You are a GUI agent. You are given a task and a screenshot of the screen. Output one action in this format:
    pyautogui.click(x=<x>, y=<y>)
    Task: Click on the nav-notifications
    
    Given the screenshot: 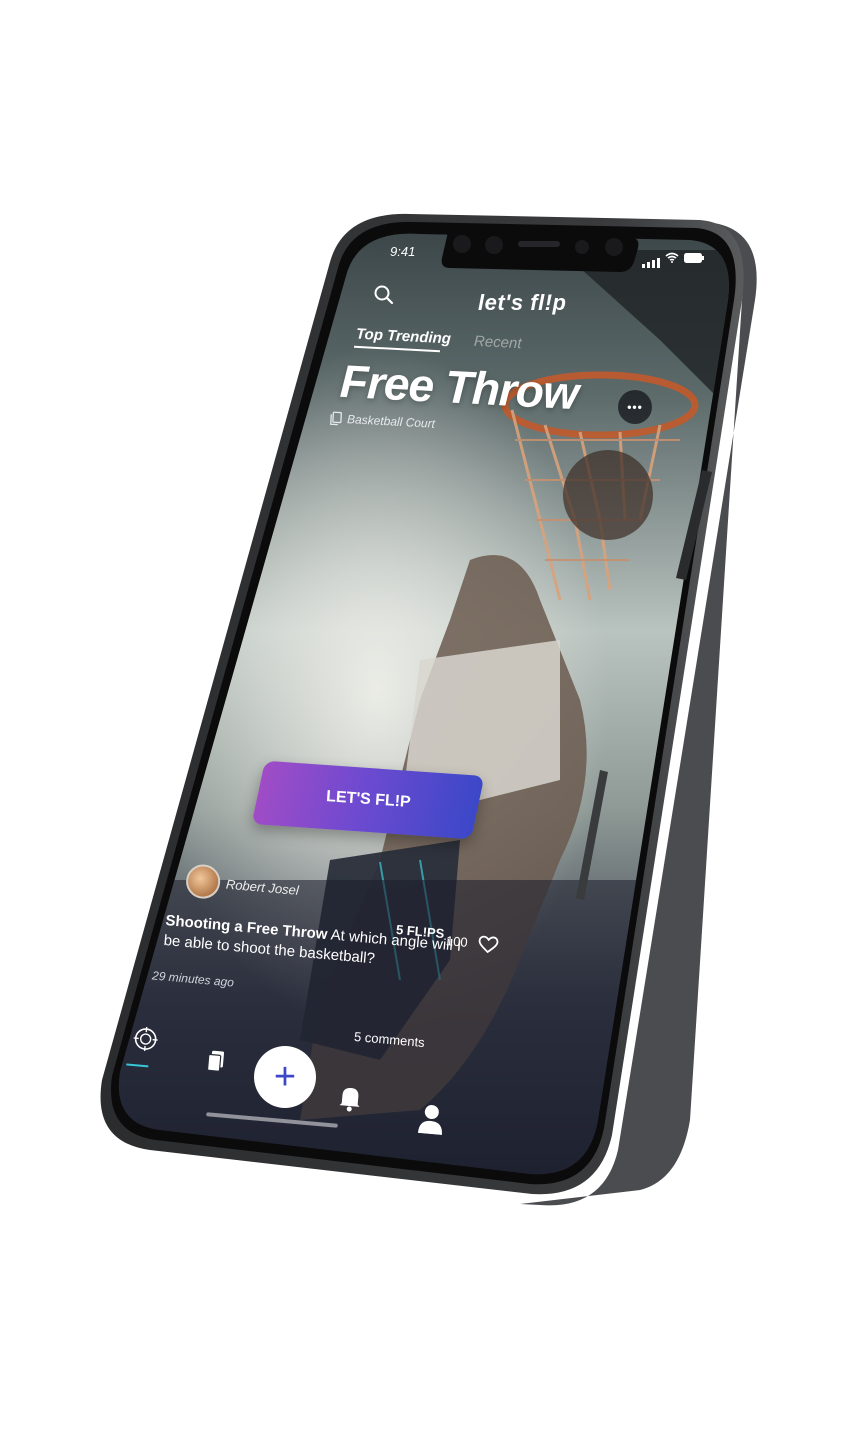 What is the action you would take?
    pyautogui.click(x=350, y=1100)
    